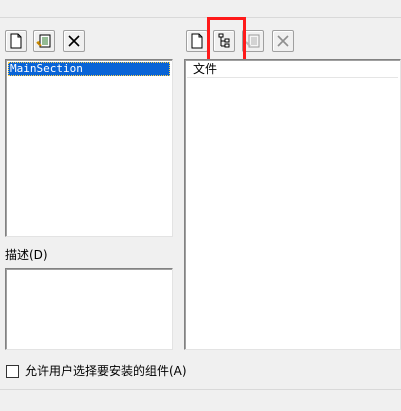 This screenshot has width=401, height=411. I want to click on delete-section-button, so click(74, 41).